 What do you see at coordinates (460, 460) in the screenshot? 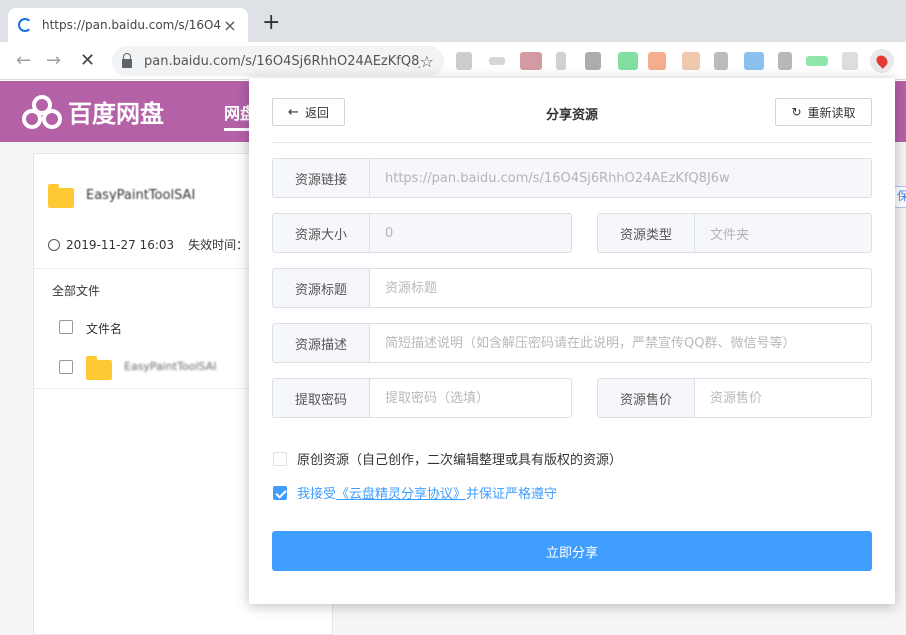
I see `original-resource-label: 原创资源（自己创作，二次编辑整理或具有版权的资源）` at bounding box center [460, 460].